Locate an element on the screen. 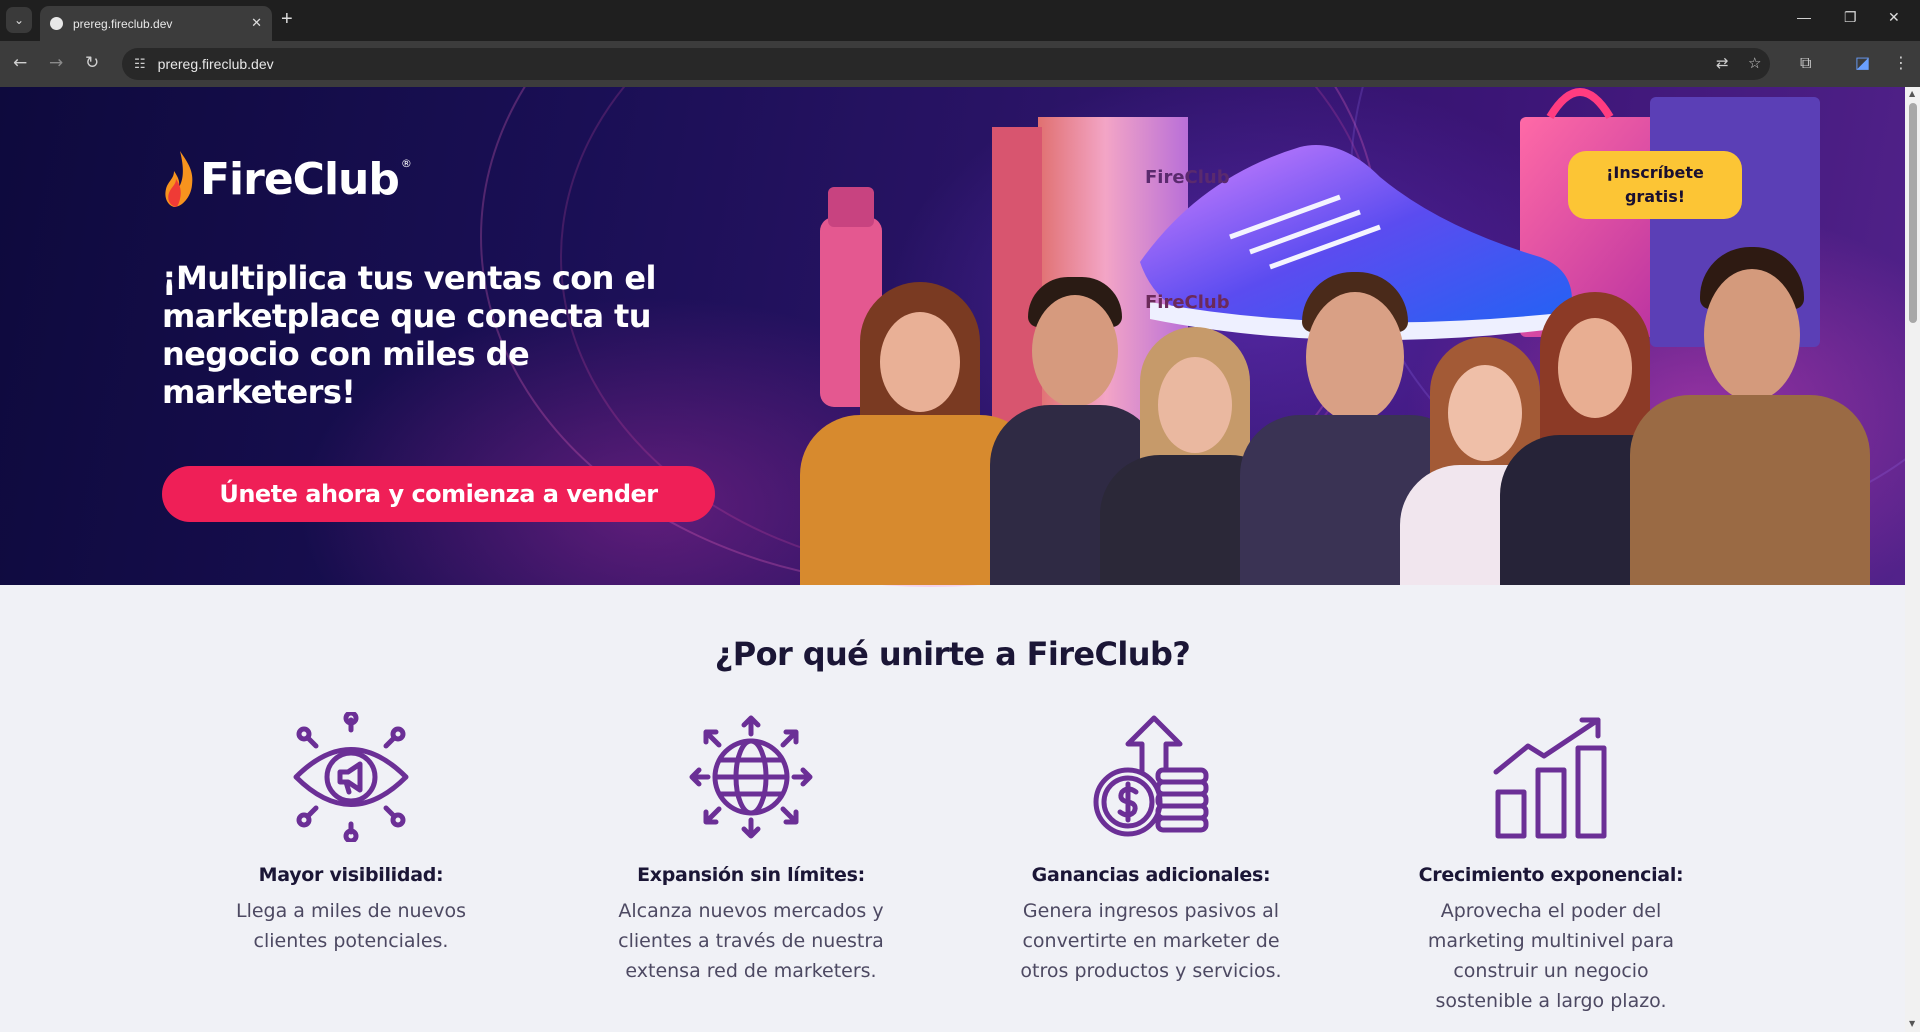 The height and width of the screenshot is (1032, 1920). box-logo: FireClub is located at coordinates (1187, 177).